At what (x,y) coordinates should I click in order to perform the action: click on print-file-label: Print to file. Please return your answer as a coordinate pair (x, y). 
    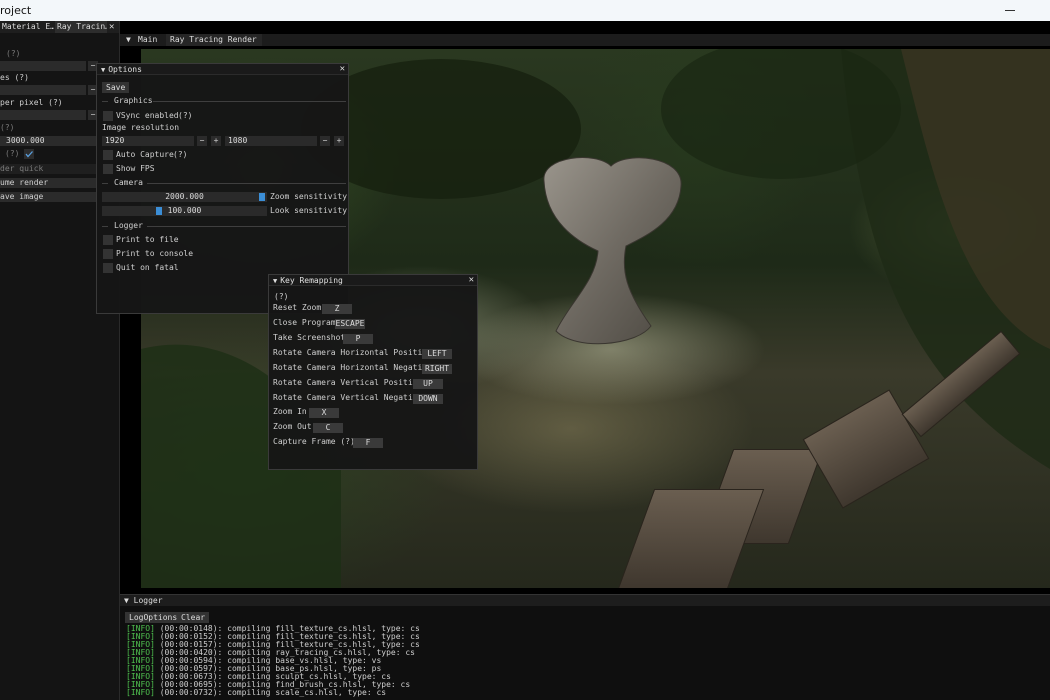
    Looking at the image, I should click on (147, 239).